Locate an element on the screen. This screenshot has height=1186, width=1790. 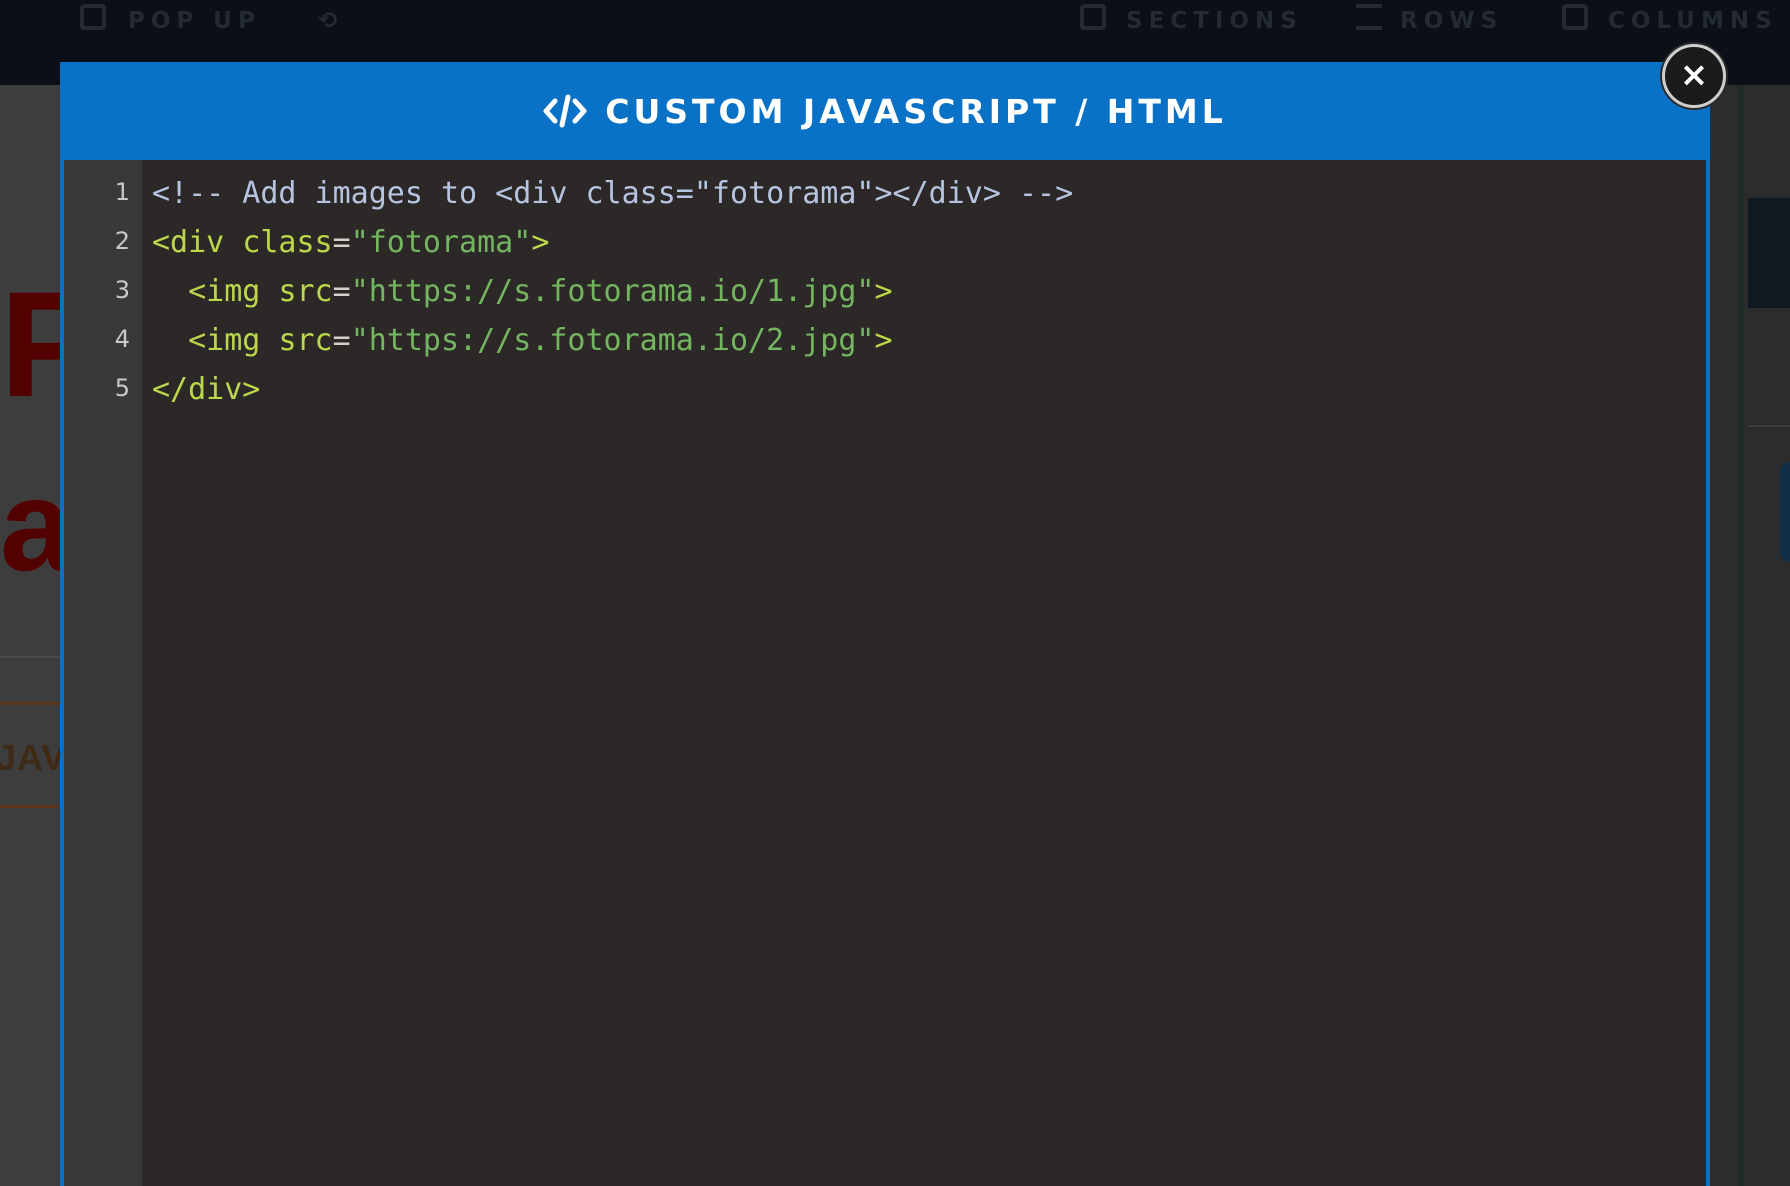
code-line: <img src="https://s.fotorama.io/1.jpg"> is located at coordinates (522, 292).